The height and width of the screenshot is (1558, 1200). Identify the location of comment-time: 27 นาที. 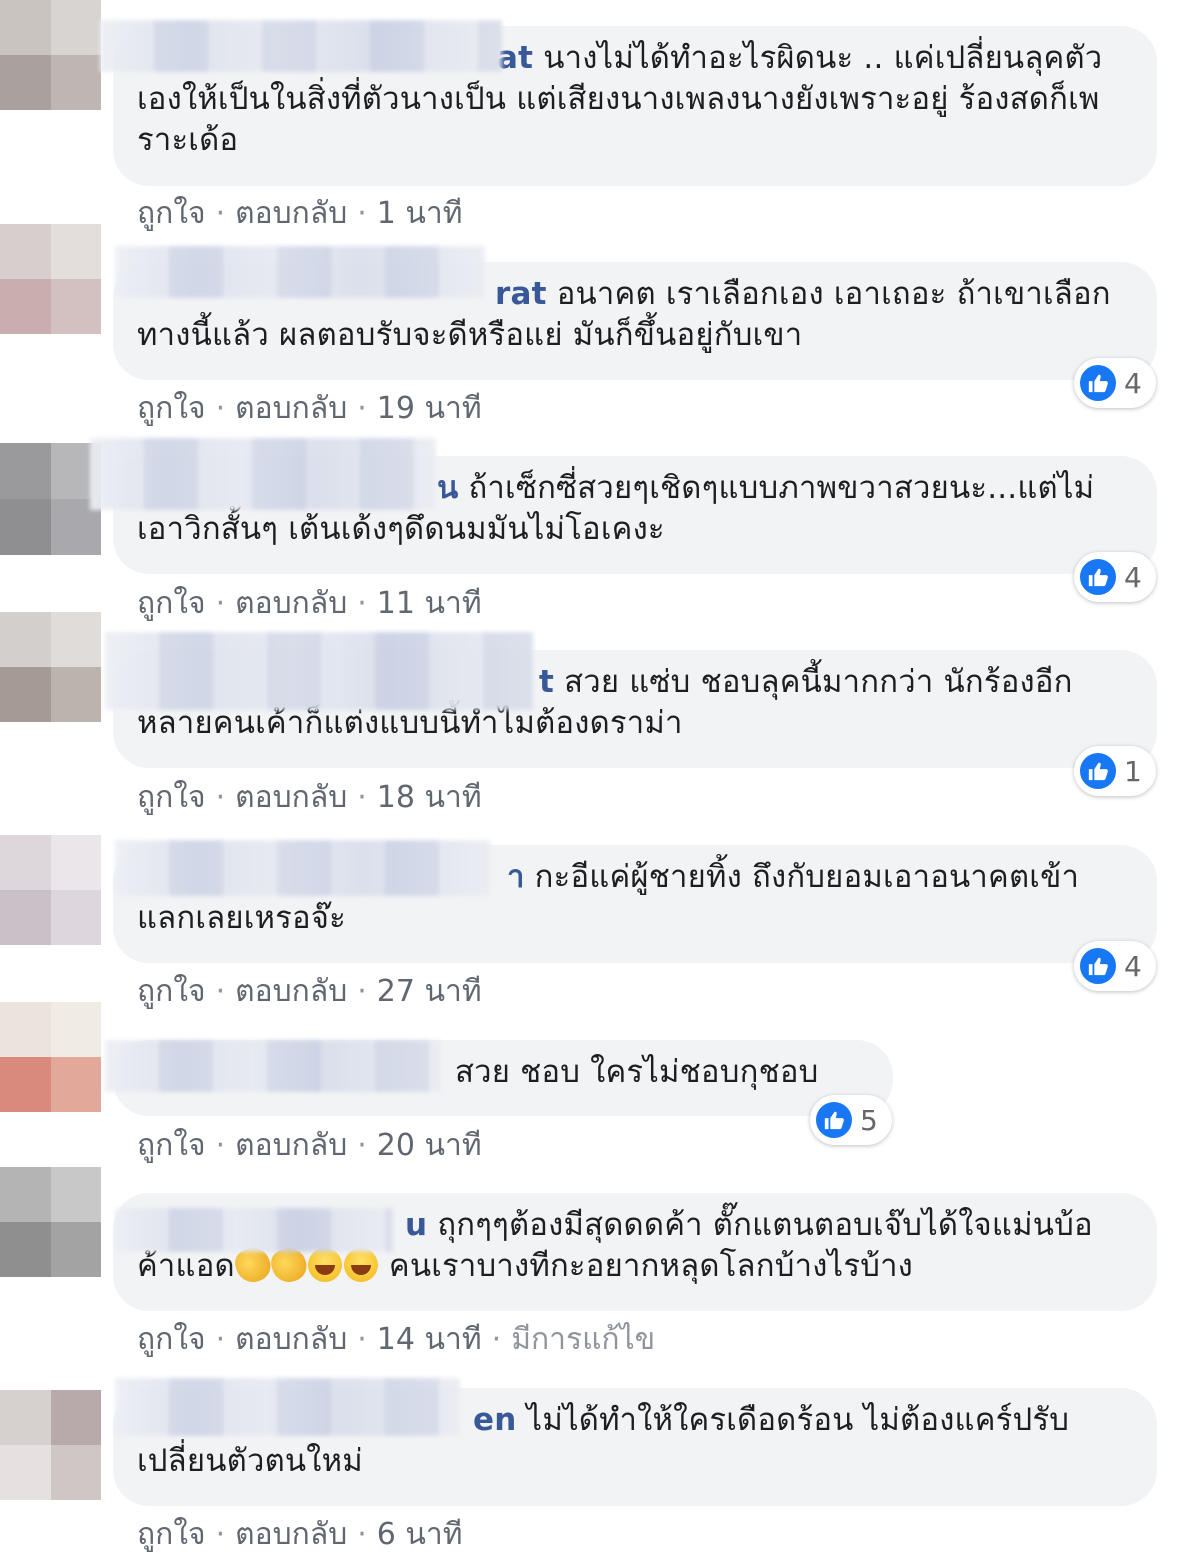
(429, 991).